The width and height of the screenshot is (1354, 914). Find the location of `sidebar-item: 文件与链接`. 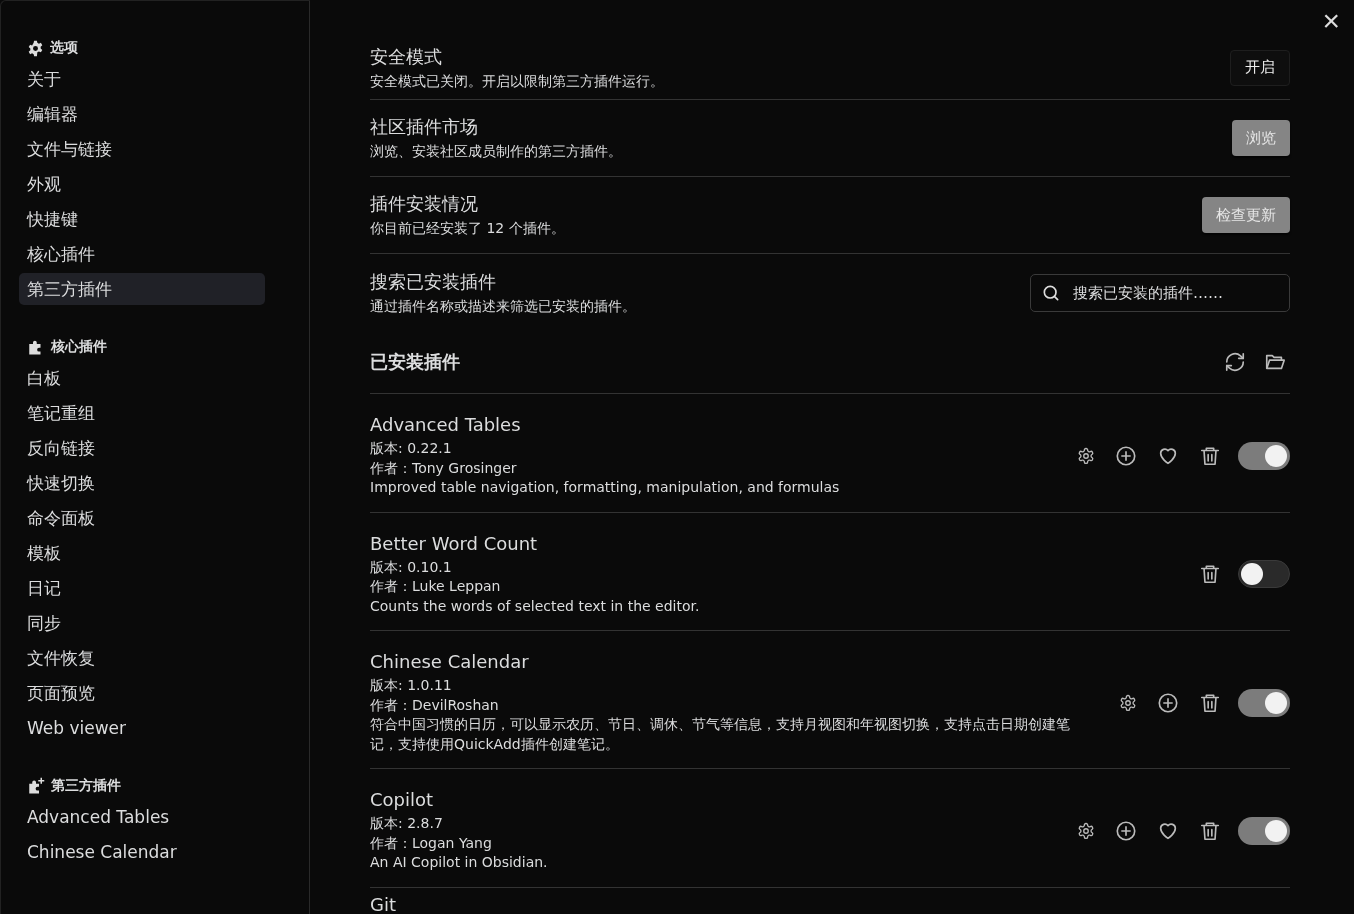

sidebar-item: 文件与链接 is located at coordinates (142, 149).